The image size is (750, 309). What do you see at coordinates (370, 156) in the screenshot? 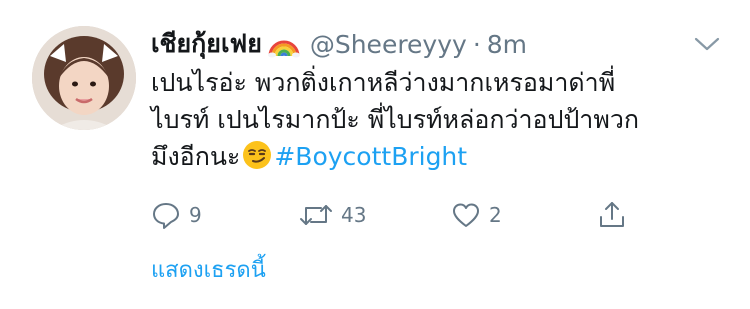
I see `hashtag-link: #BoycottBright` at bounding box center [370, 156].